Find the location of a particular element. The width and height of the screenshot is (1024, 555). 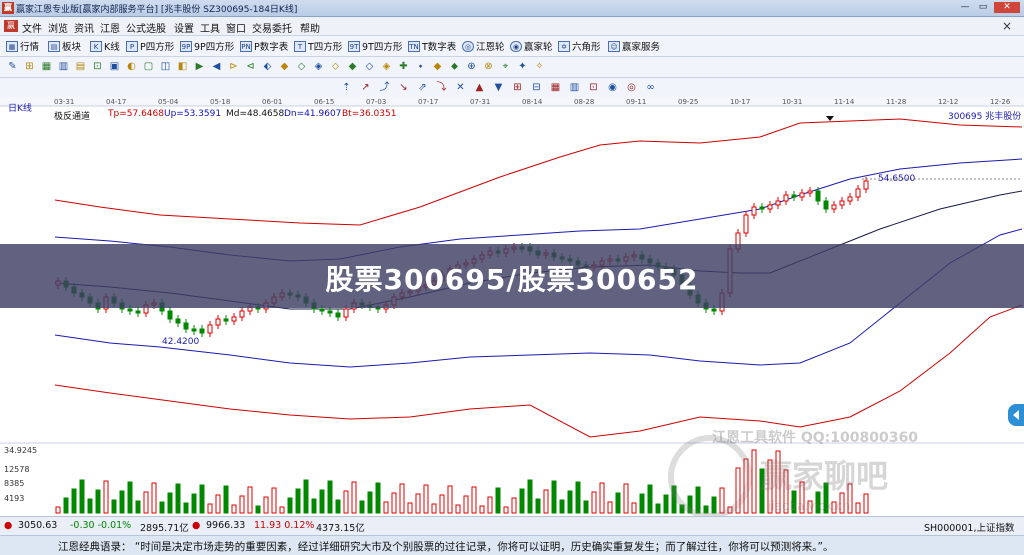

draw-tool-5-icon: ⊡ is located at coordinates (97, 66).